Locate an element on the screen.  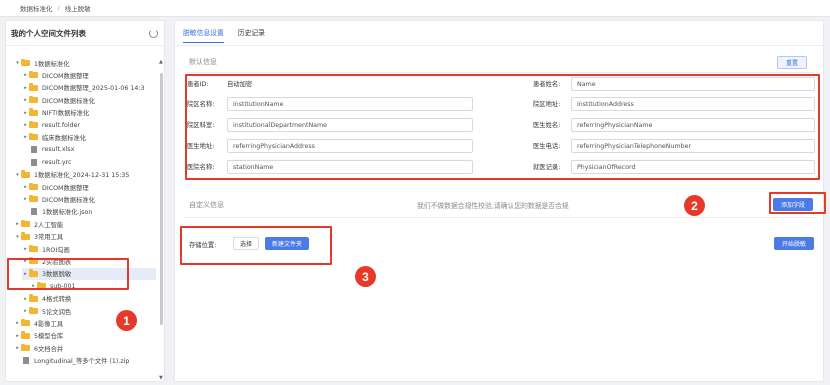
tree-folder-item: ▸ result.folder is located at coordinates (89, 125).